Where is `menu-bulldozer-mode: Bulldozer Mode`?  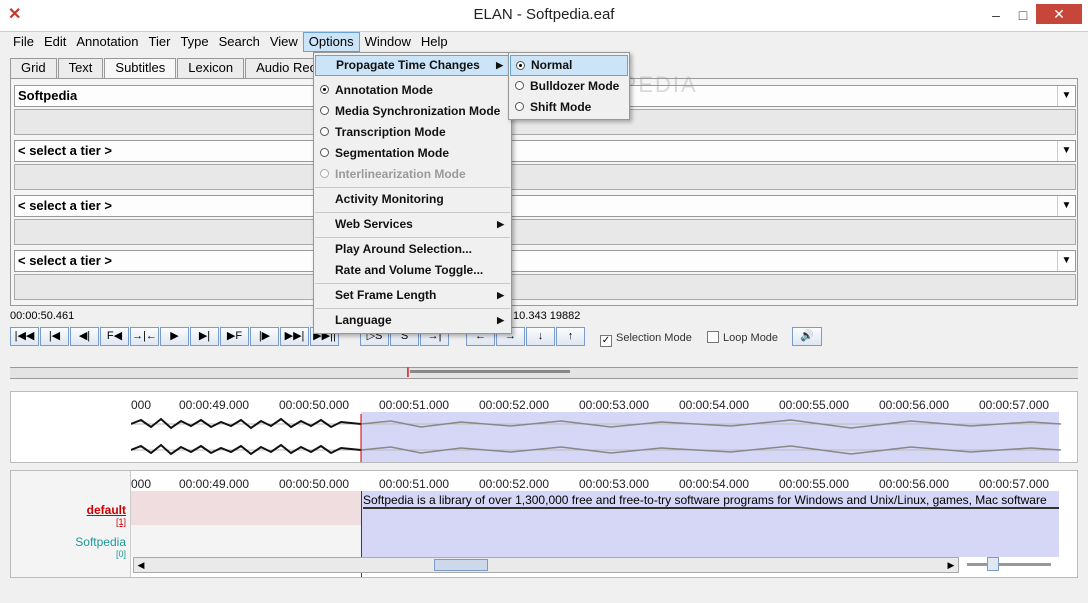
menu-bulldozer-mode: Bulldozer Mode is located at coordinates (569, 86).